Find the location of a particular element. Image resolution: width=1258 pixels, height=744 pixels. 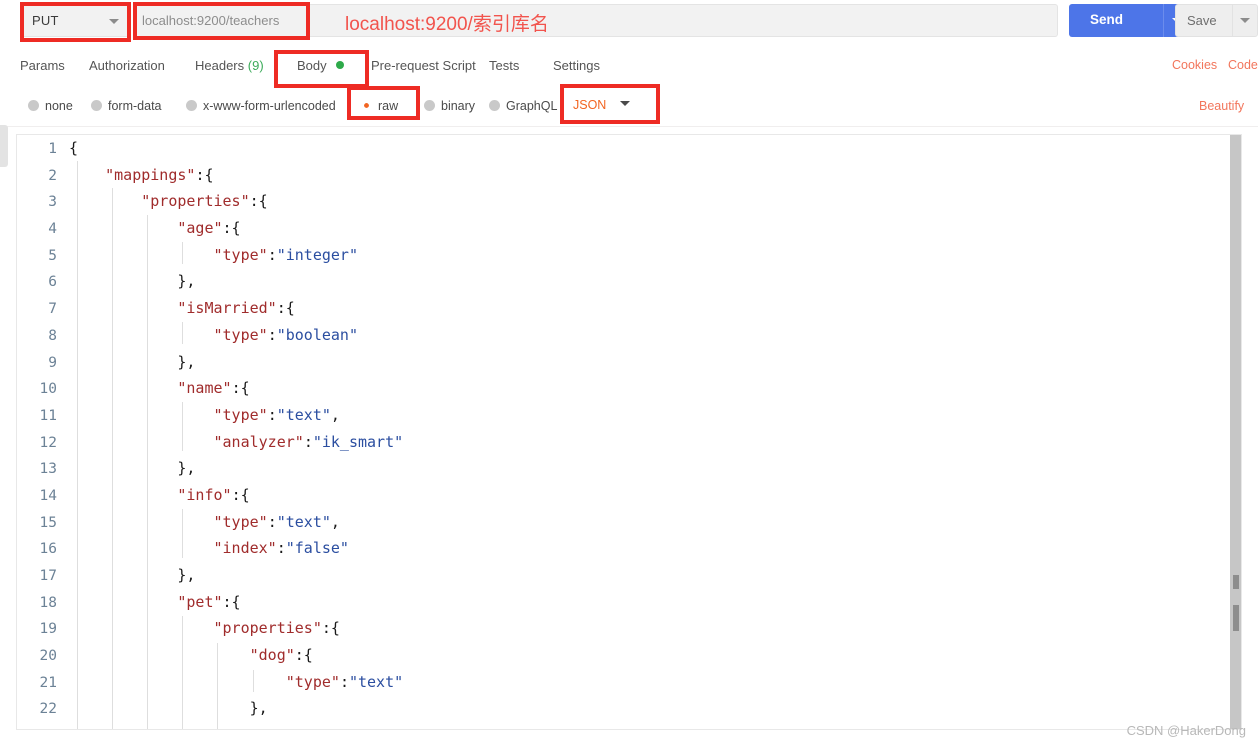

code-line: 12 "analyzer":"ik_smart" is located at coordinates (629, 442).